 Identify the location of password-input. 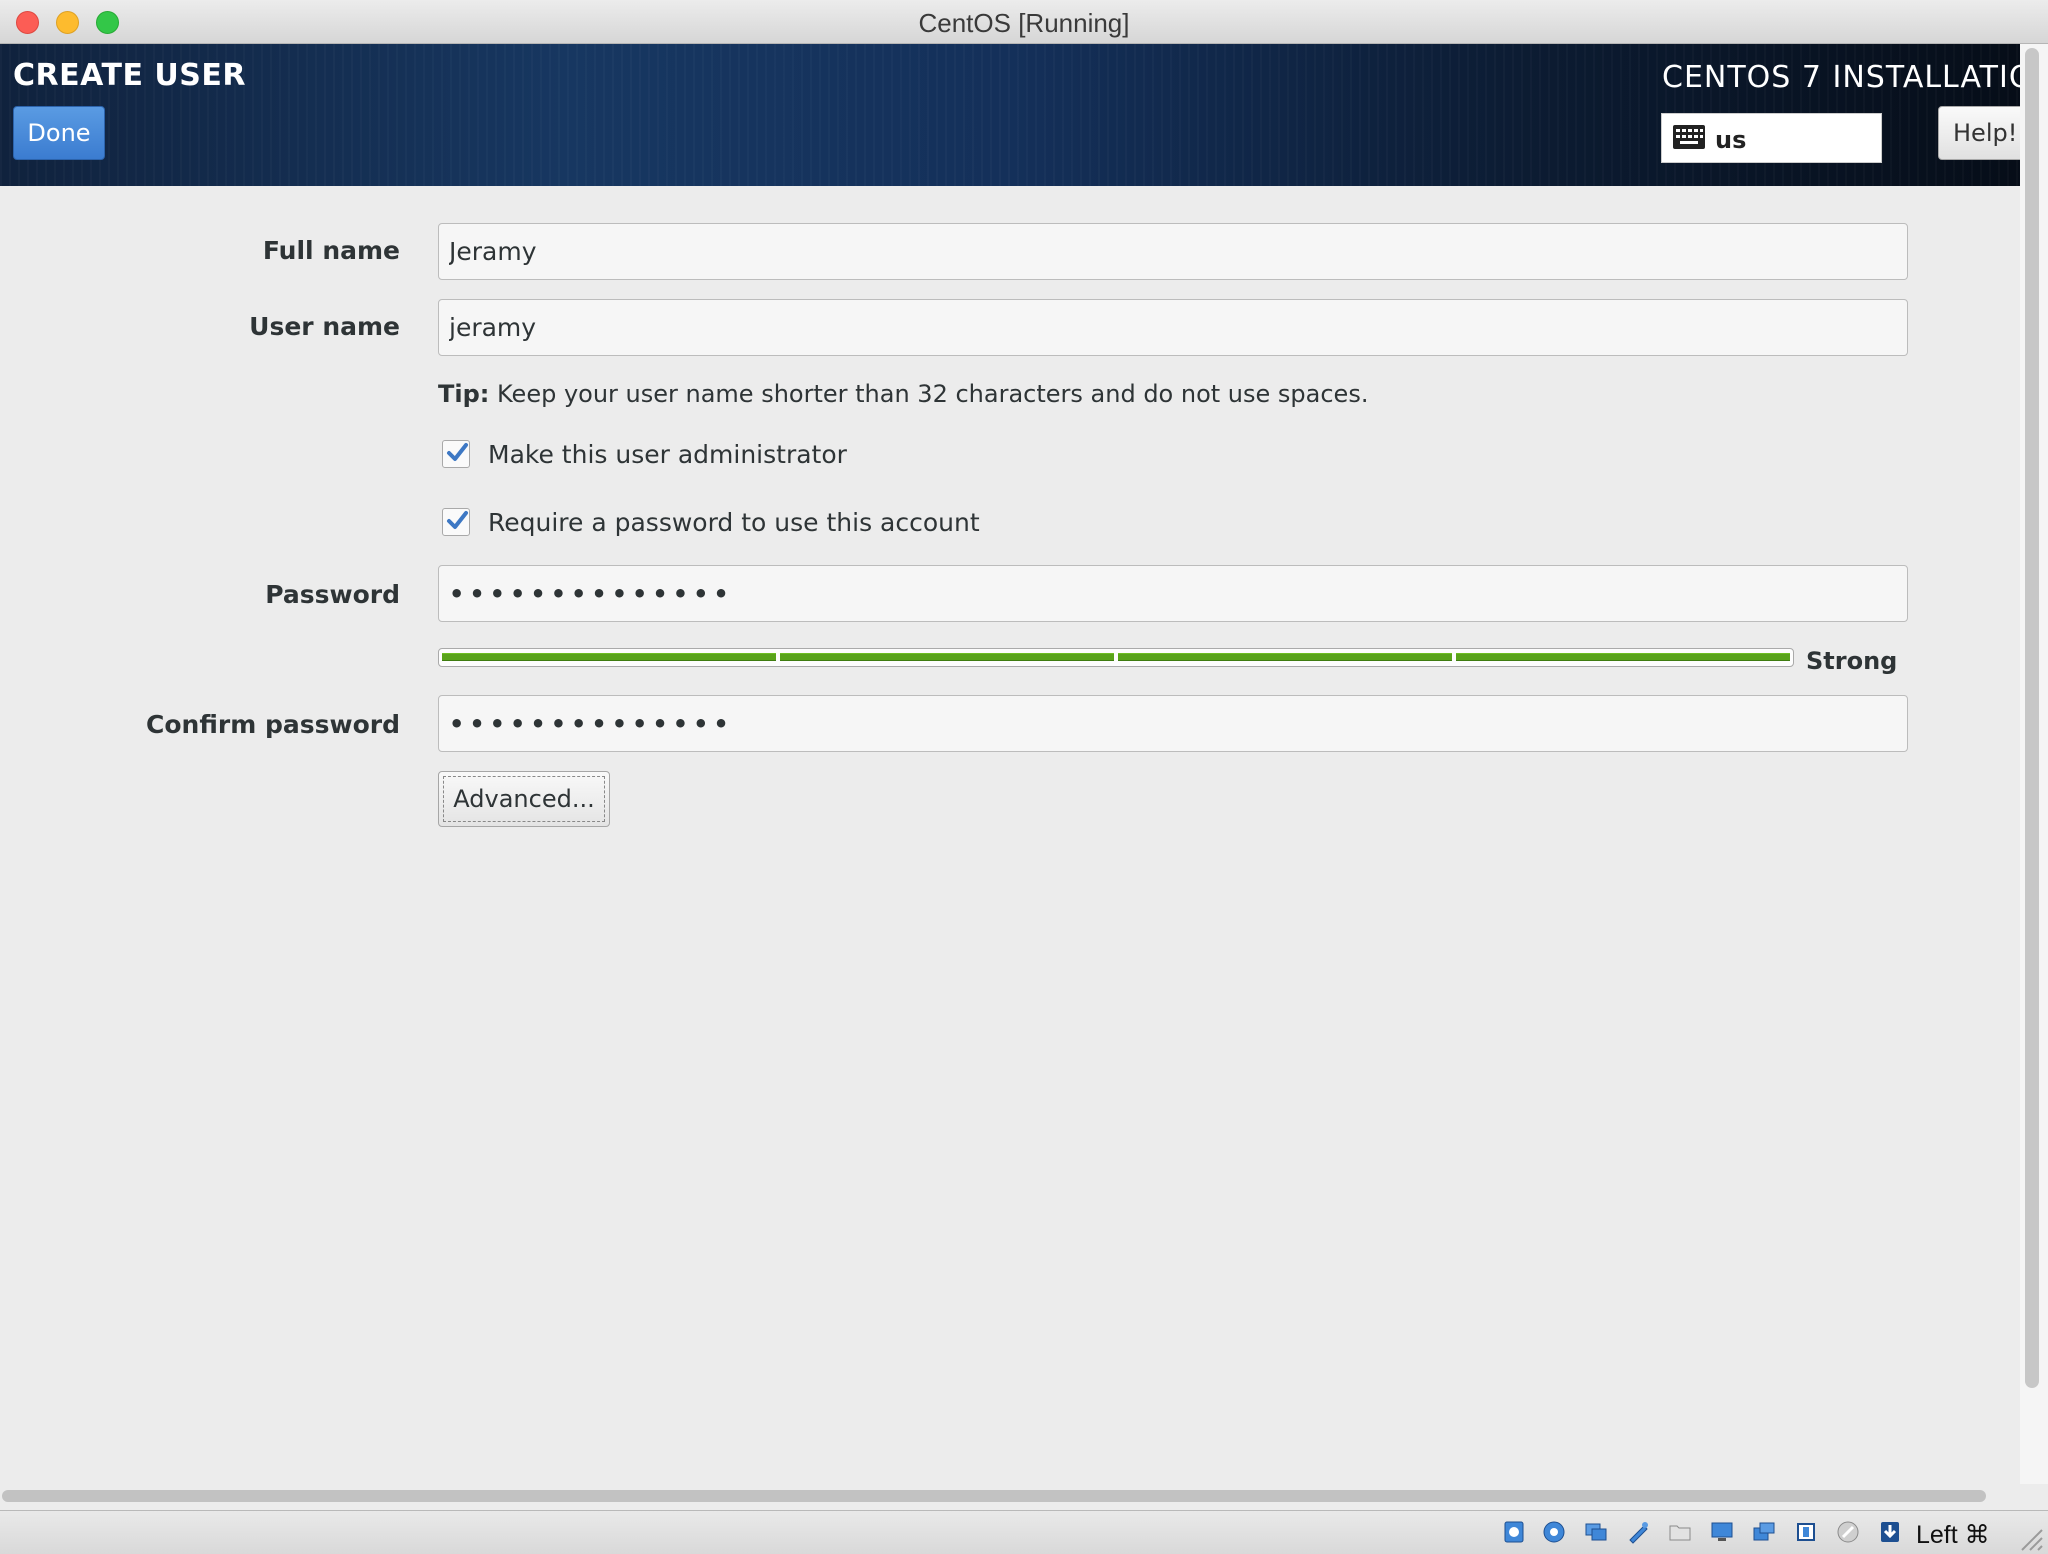
(1173, 593).